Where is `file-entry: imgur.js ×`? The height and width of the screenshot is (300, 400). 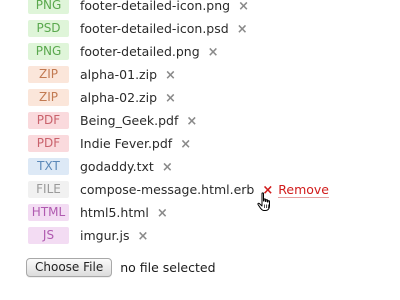
file-entry: imgur.js × is located at coordinates (114, 236).